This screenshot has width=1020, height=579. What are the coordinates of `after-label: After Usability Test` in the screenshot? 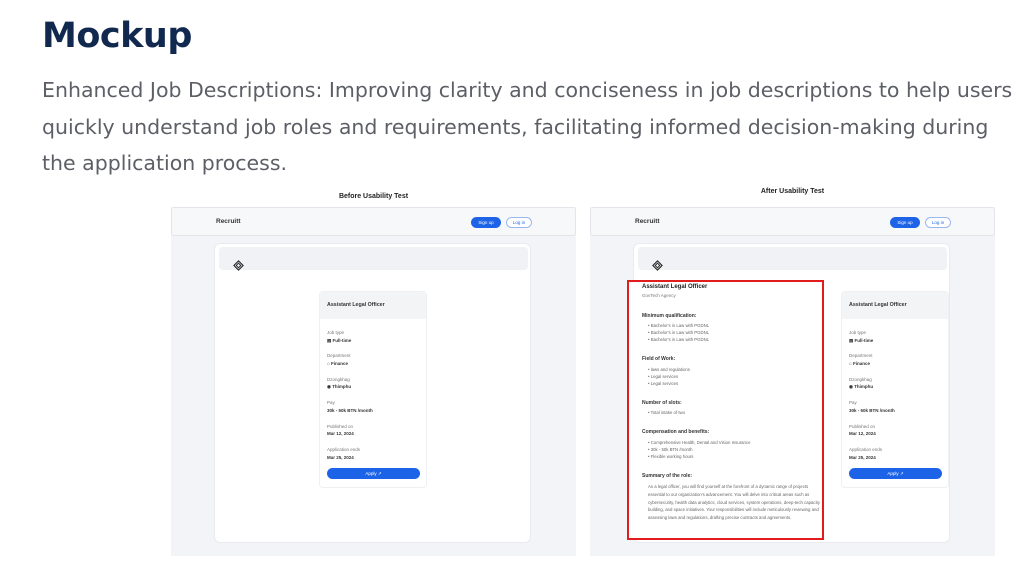 It's located at (792, 191).